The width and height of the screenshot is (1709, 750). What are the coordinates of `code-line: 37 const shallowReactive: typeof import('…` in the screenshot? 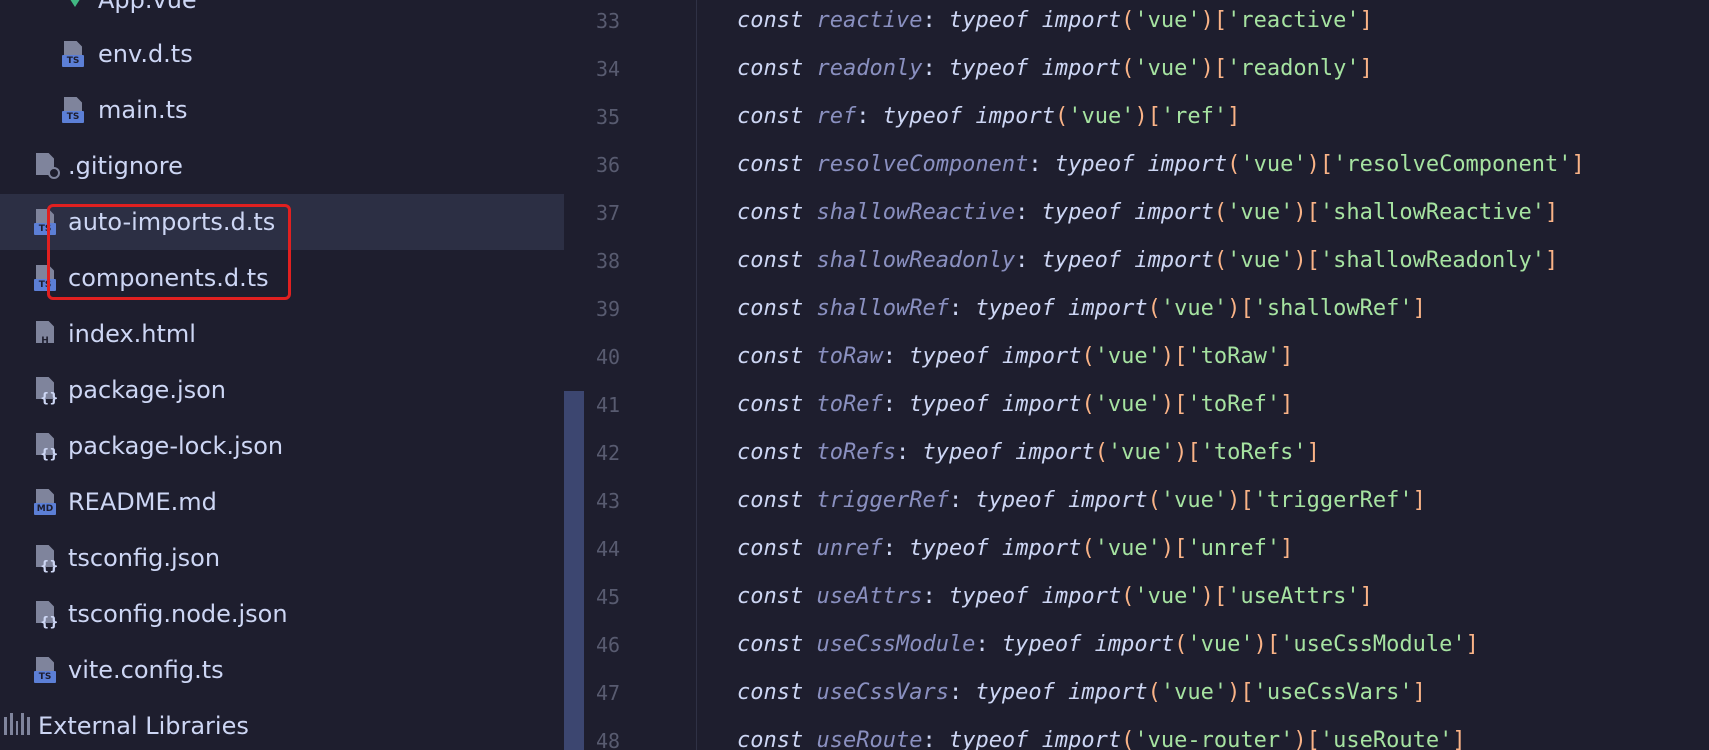 It's located at (1146, 216).